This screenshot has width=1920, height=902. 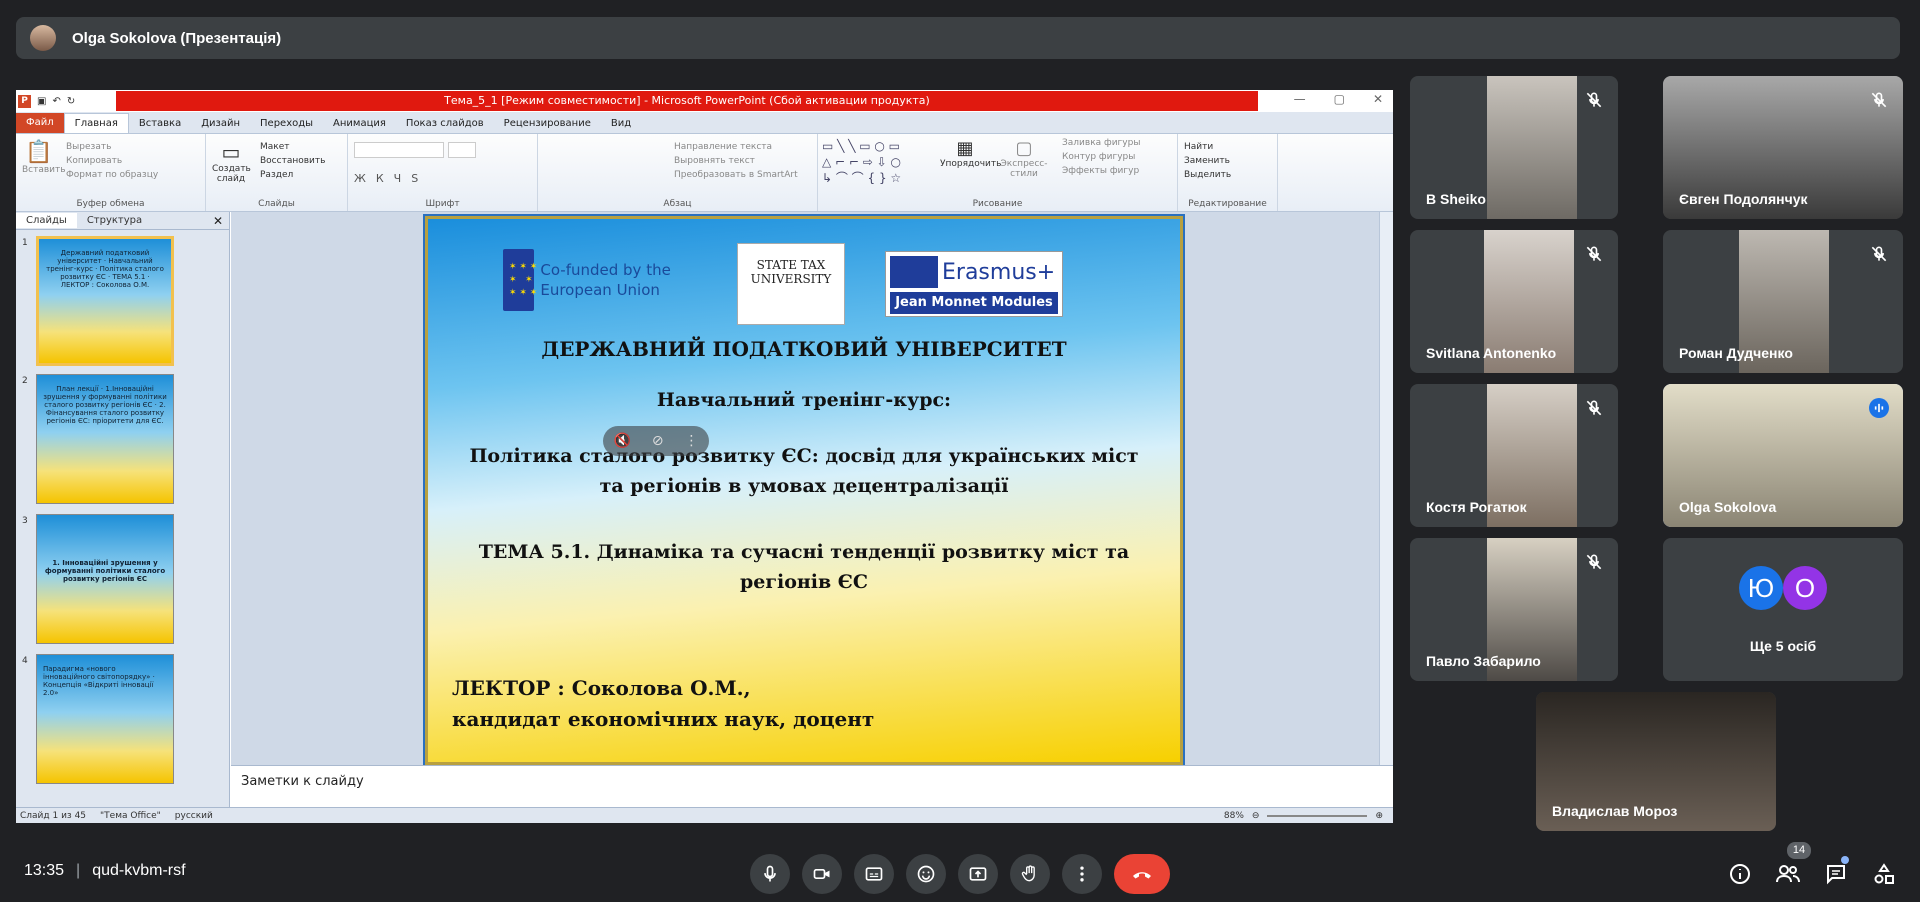 I want to click on tab-slides: Слайды, so click(x=46, y=220).